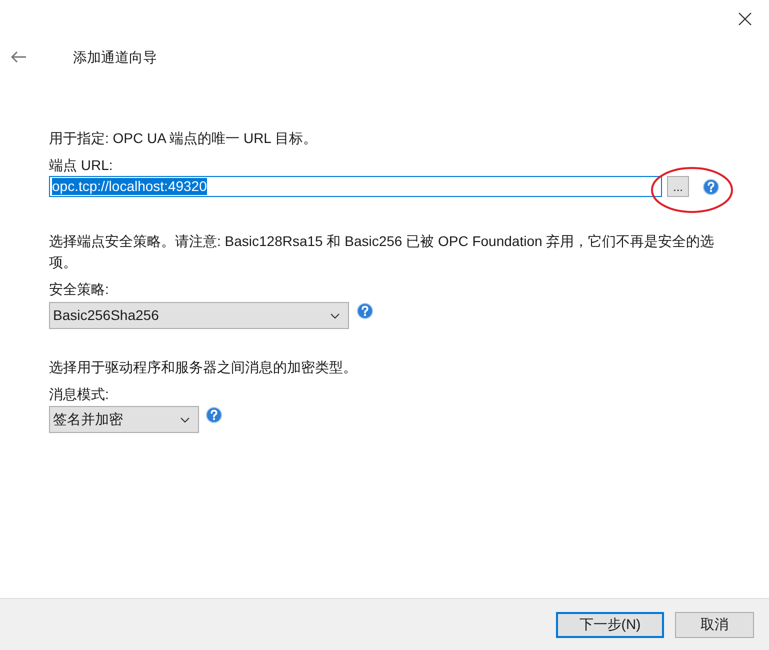 This screenshot has width=769, height=650. What do you see at coordinates (19, 57) in the screenshot?
I see `back-arrow-icon` at bounding box center [19, 57].